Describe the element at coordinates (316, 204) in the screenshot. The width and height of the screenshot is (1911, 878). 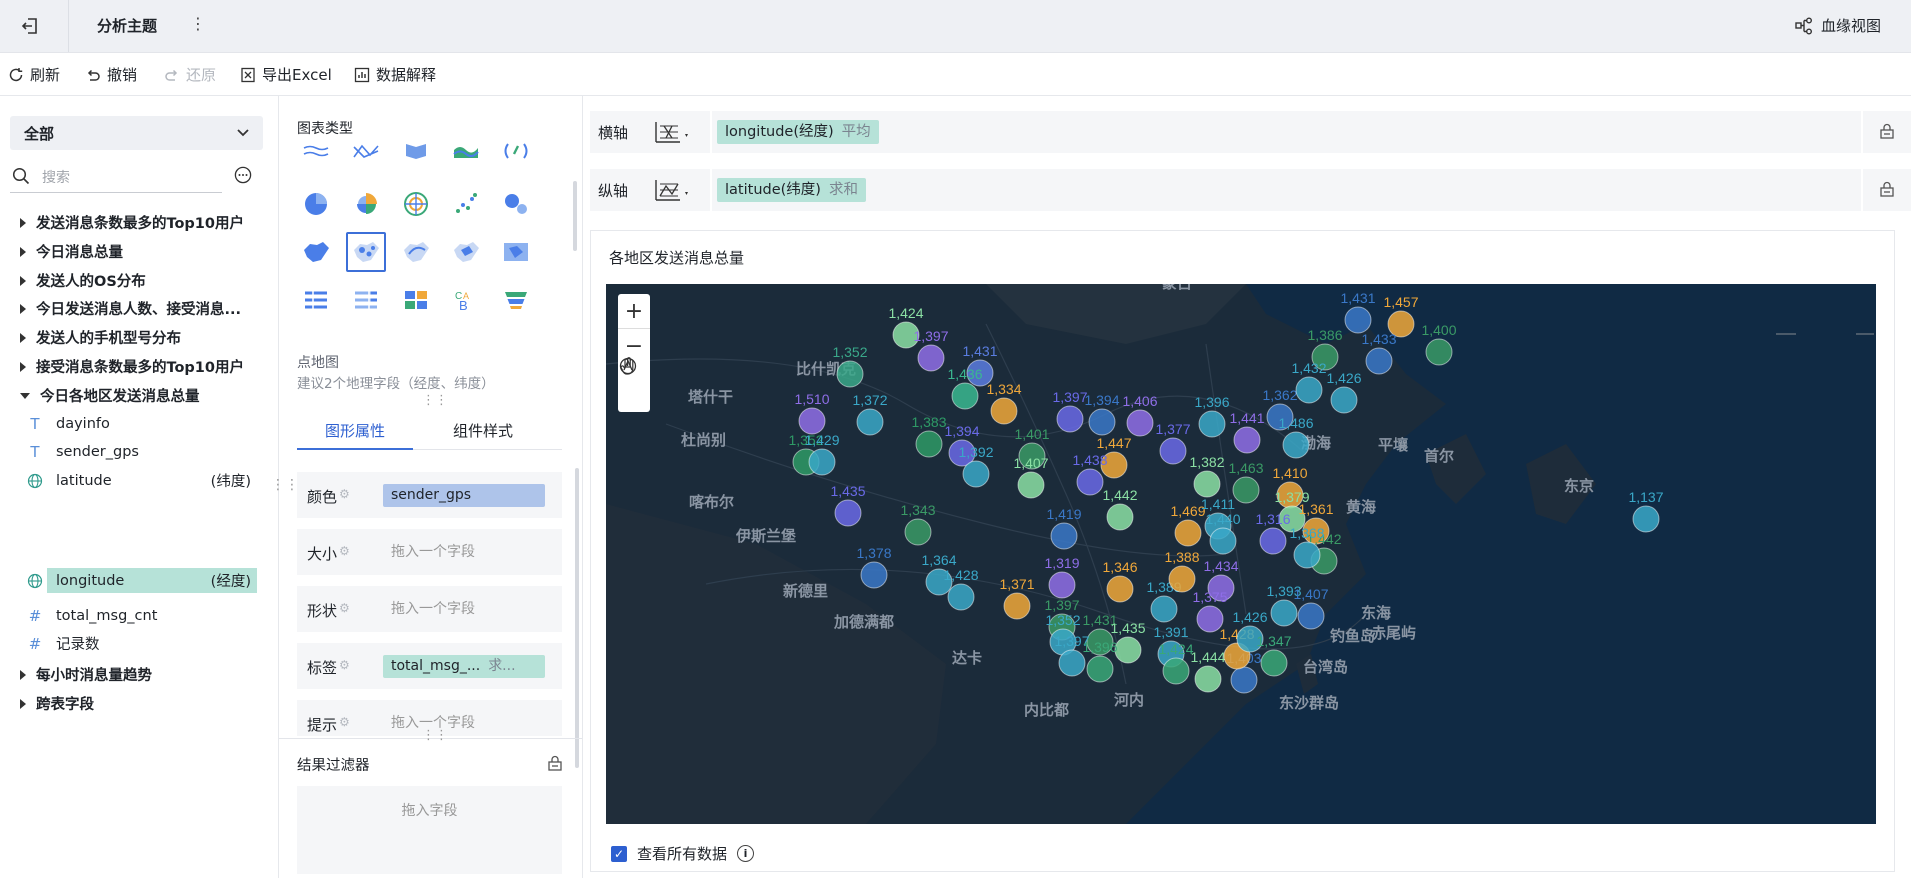
I see `chart-type-pie-icon` at that location.